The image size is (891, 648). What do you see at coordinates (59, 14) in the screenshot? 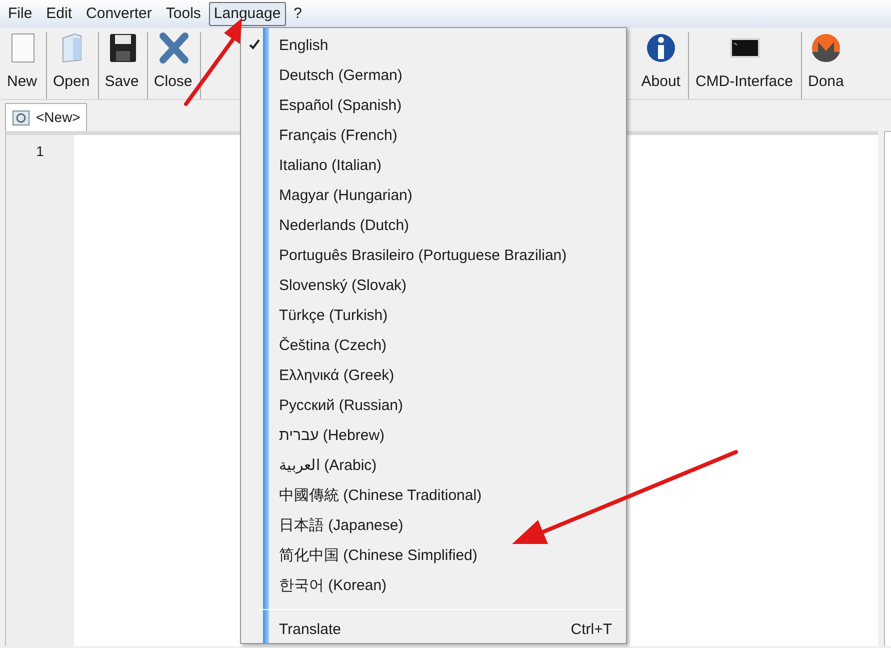
I see `menu-item: Edit` at bounding box center [59, 14].